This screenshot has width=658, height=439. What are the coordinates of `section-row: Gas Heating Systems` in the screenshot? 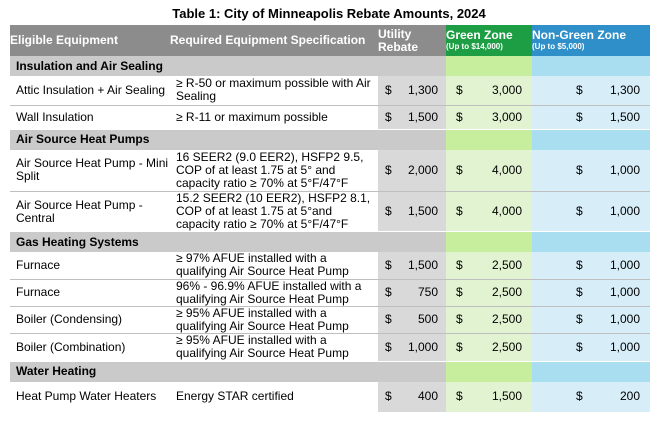 It's located at (330, 241).